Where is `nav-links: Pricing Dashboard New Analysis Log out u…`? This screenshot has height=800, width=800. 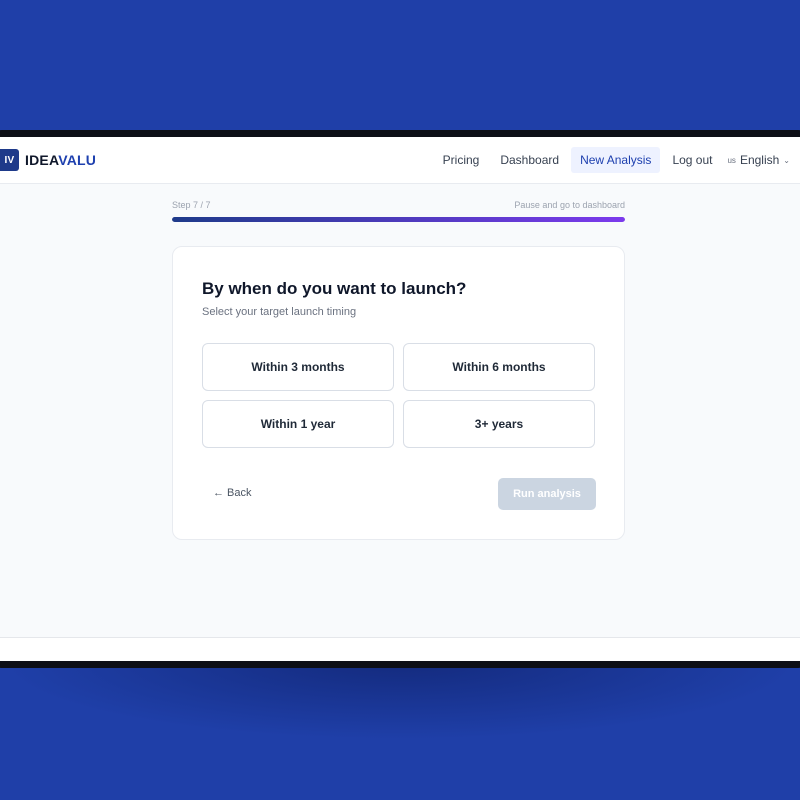
nav-links: Pricing Dashboard New Analysis Log out u… is located at coordinates (610, 160).